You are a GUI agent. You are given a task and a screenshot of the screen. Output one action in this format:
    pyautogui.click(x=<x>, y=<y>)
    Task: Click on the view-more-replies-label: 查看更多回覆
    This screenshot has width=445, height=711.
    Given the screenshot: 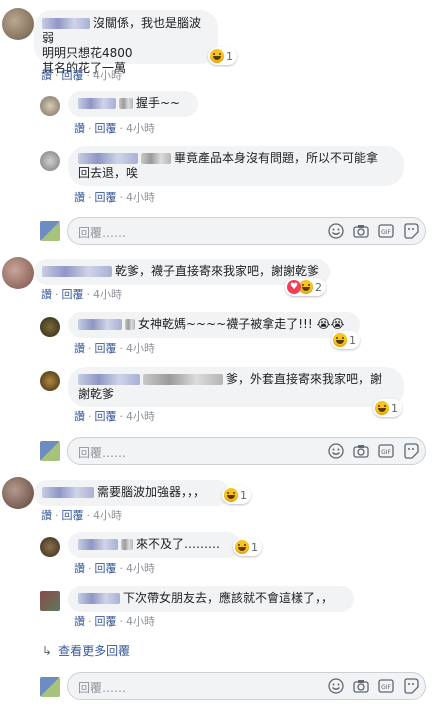 What is the action you would take?
    pyautogui.click(x=94, y=651)
    